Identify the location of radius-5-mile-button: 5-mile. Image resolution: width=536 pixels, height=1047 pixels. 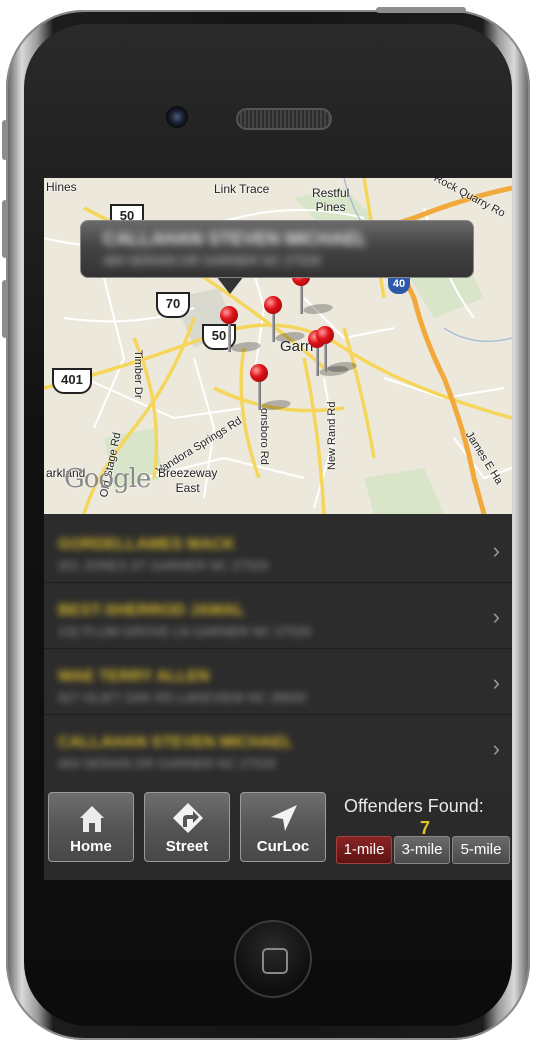
(481, 850).